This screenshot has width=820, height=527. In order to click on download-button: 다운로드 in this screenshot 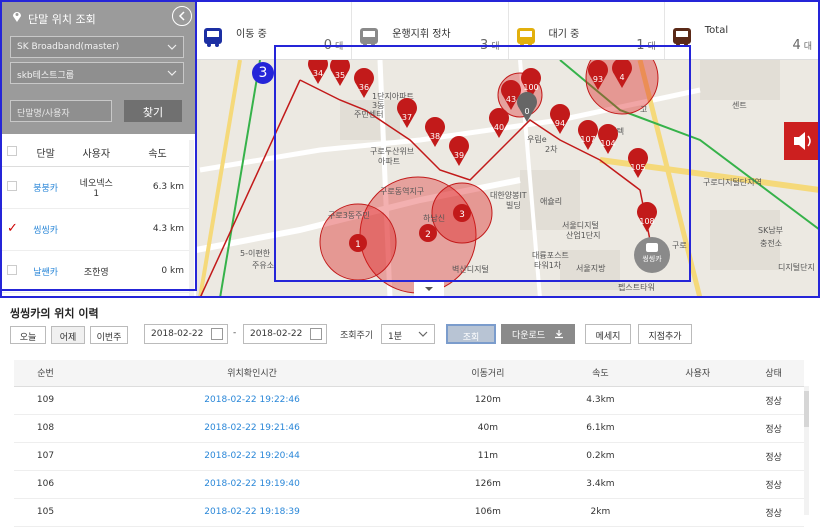, I will do `click(538, 334)`.